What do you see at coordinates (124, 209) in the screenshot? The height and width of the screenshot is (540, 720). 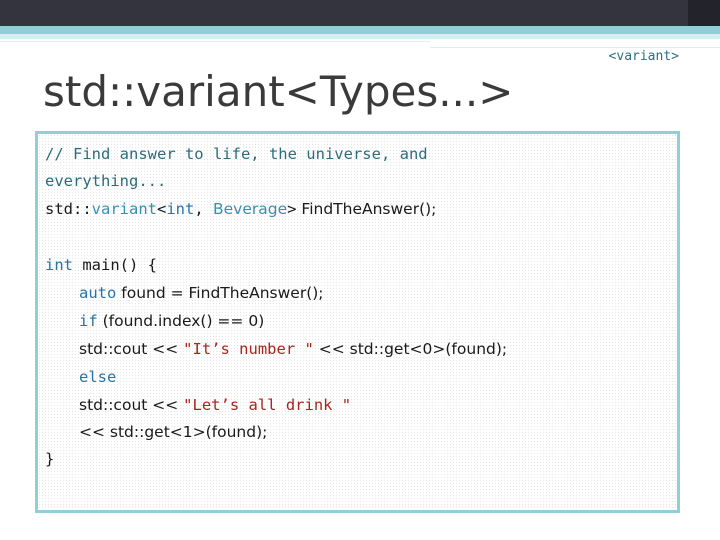 I see `code-type-token: variant` at bounding box center [124, 209].